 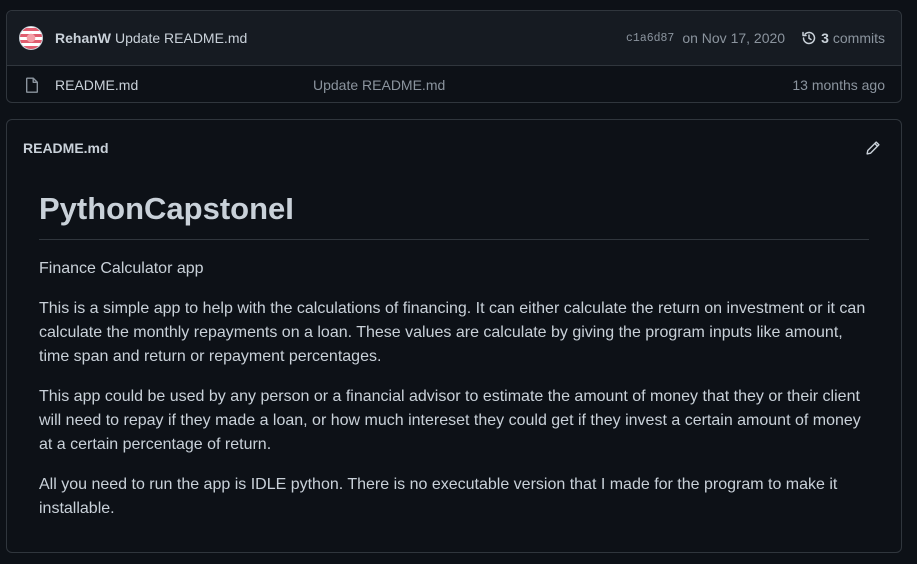 I want to click on pencil-icon, so click(x=873, y=148).